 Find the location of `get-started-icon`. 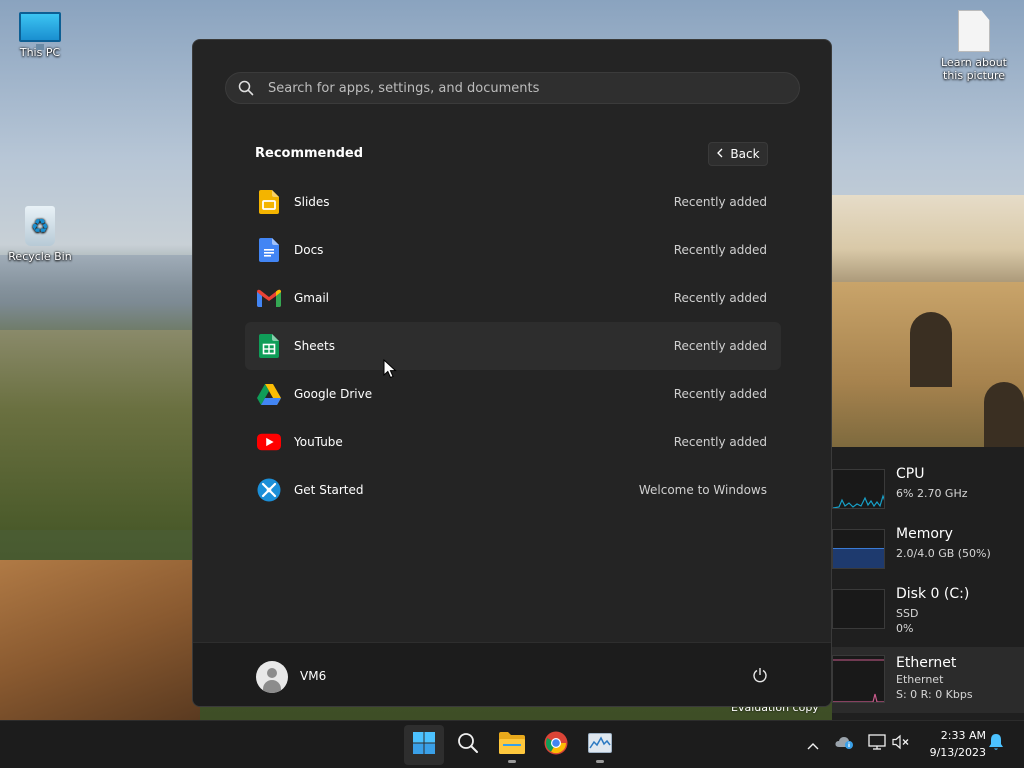

get-started-icon is located at coordinates (269, 490).